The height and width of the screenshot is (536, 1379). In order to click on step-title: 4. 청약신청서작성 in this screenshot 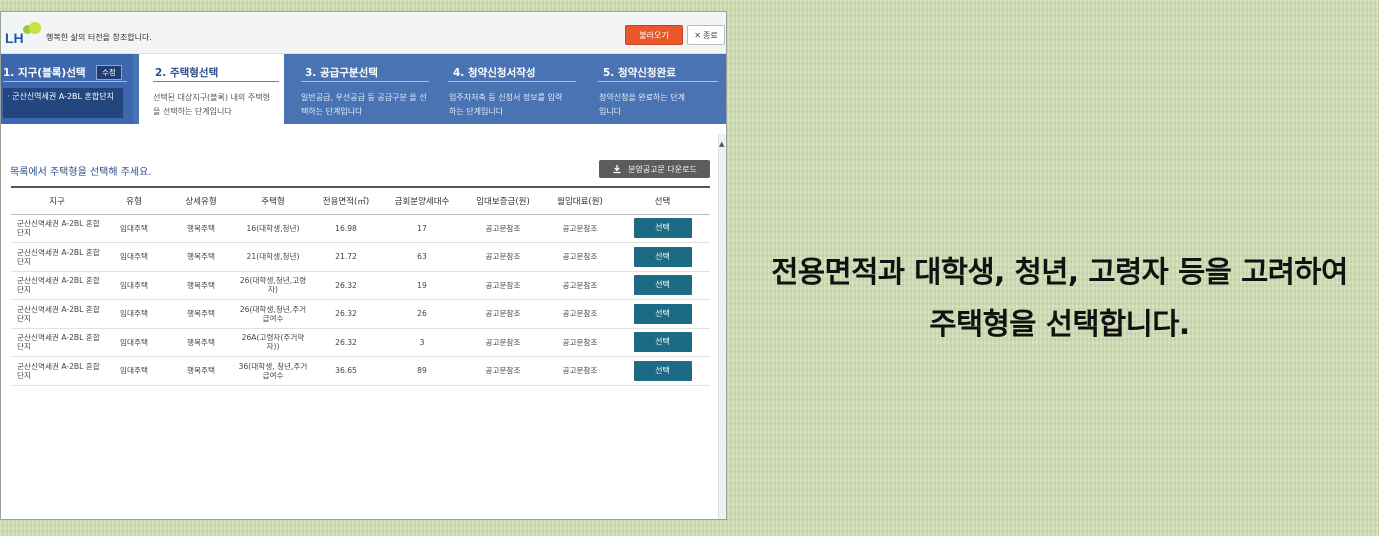, I will do `click(494, 73)`.